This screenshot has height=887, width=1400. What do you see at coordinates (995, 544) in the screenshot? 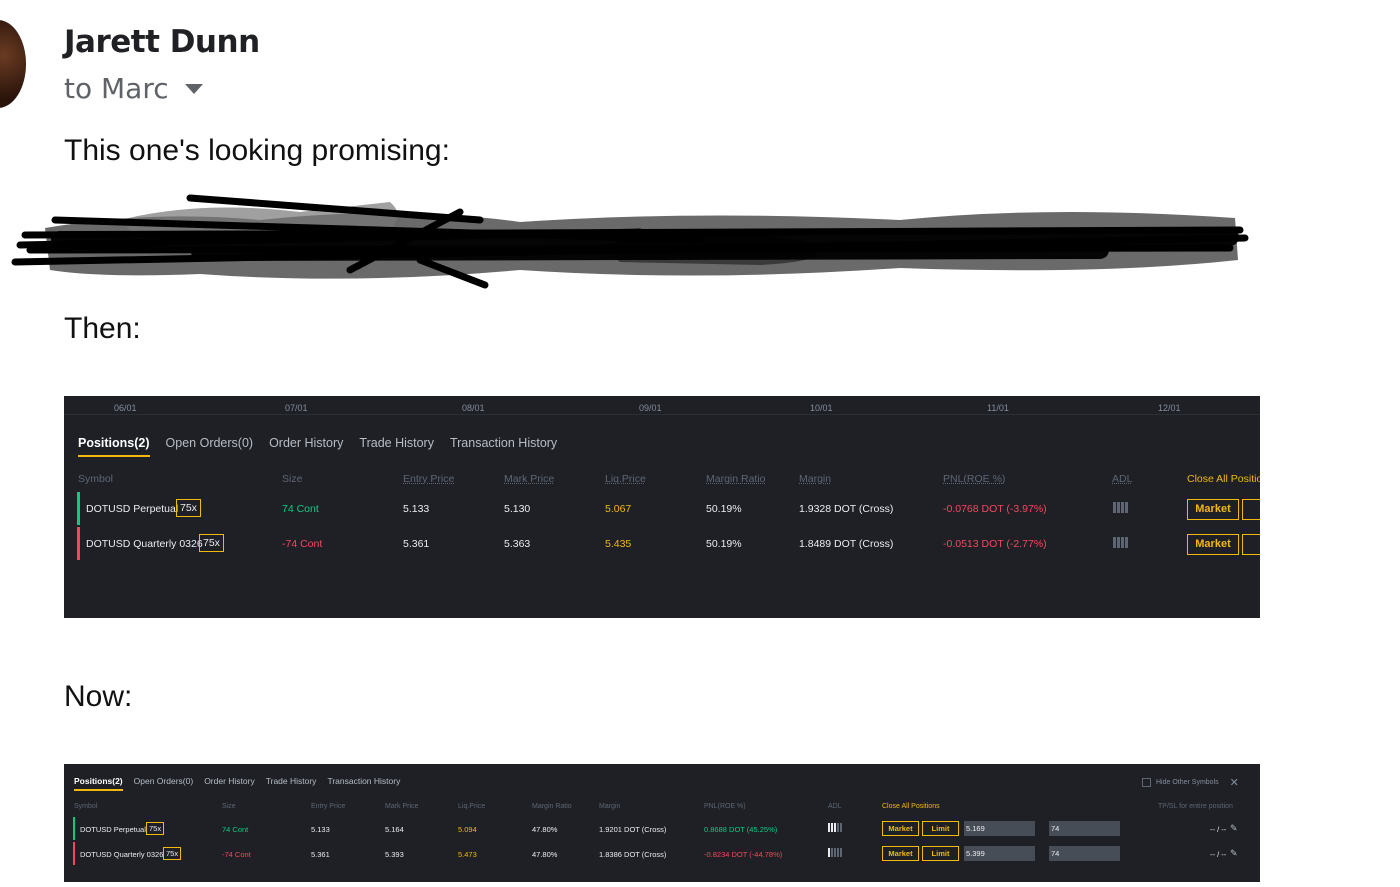
I see `pnl-cell: -0.0513 DOT (-2.77%)` at bounding box center [995, 544].